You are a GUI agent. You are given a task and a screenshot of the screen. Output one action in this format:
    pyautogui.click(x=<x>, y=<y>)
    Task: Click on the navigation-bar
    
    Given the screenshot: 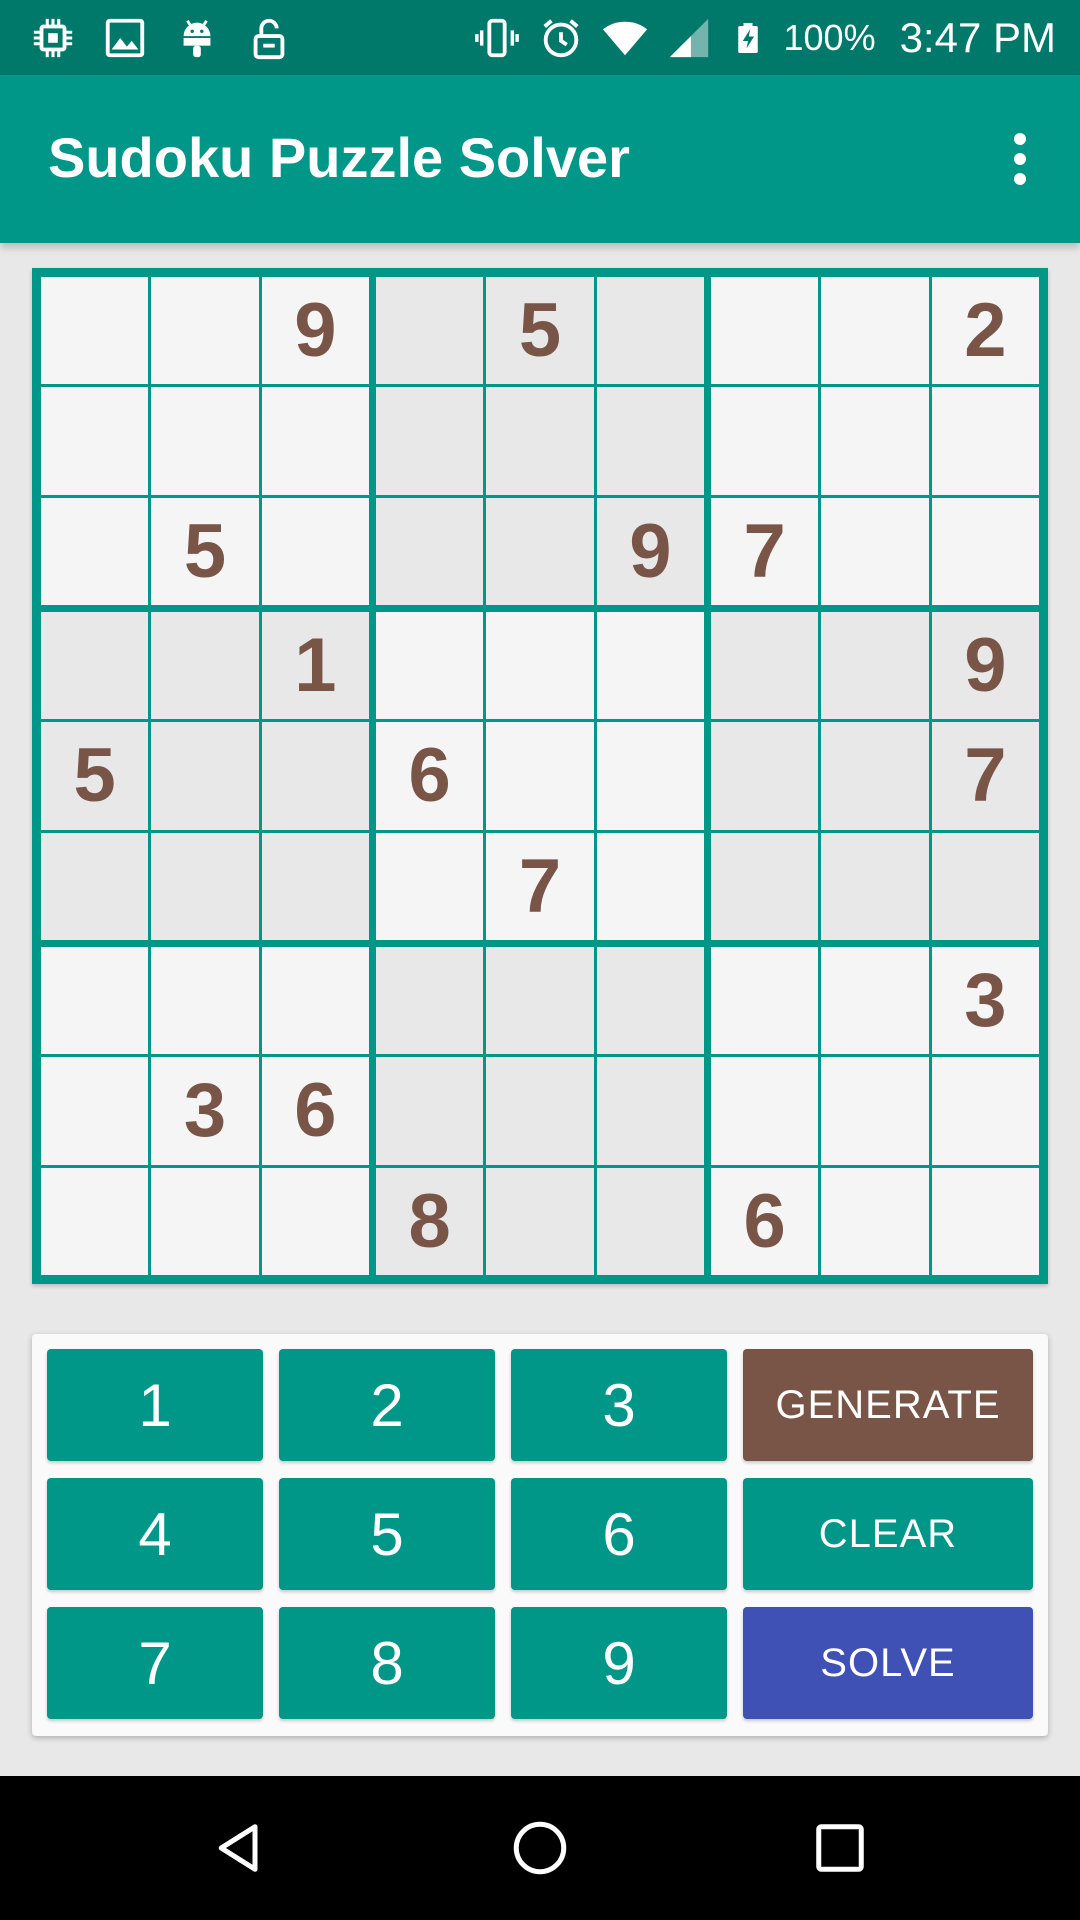 What is the action you would take?
    pyautogui.click(x=540, y=1848)
    